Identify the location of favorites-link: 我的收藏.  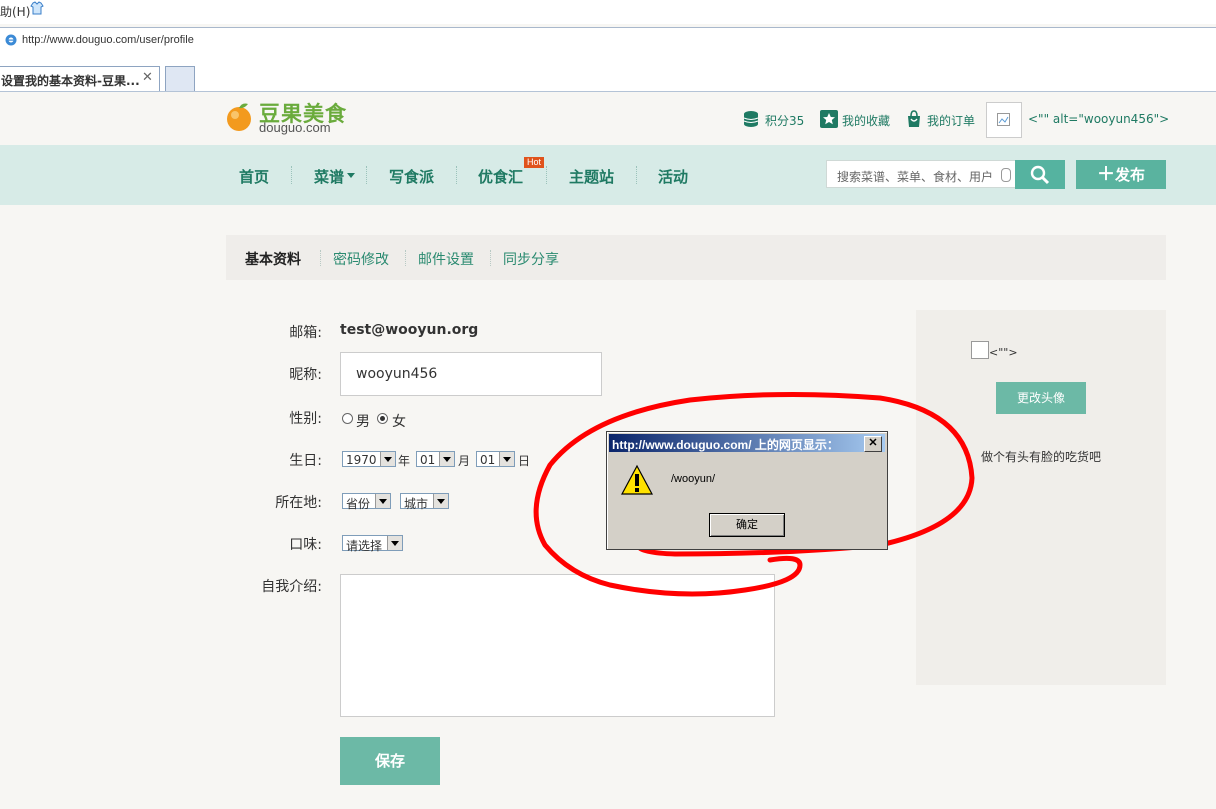
(866, 120).